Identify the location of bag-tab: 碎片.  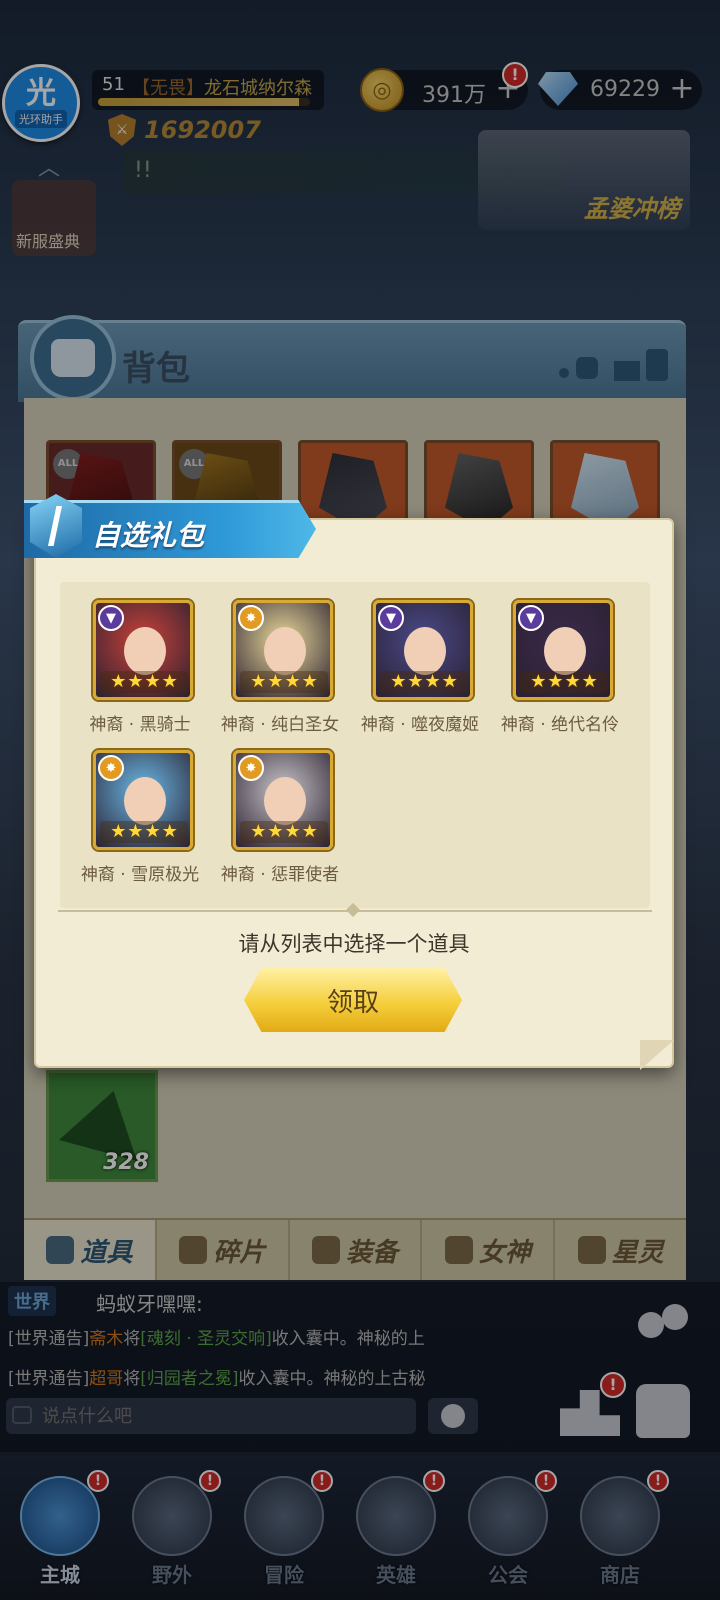
(223, 1250).